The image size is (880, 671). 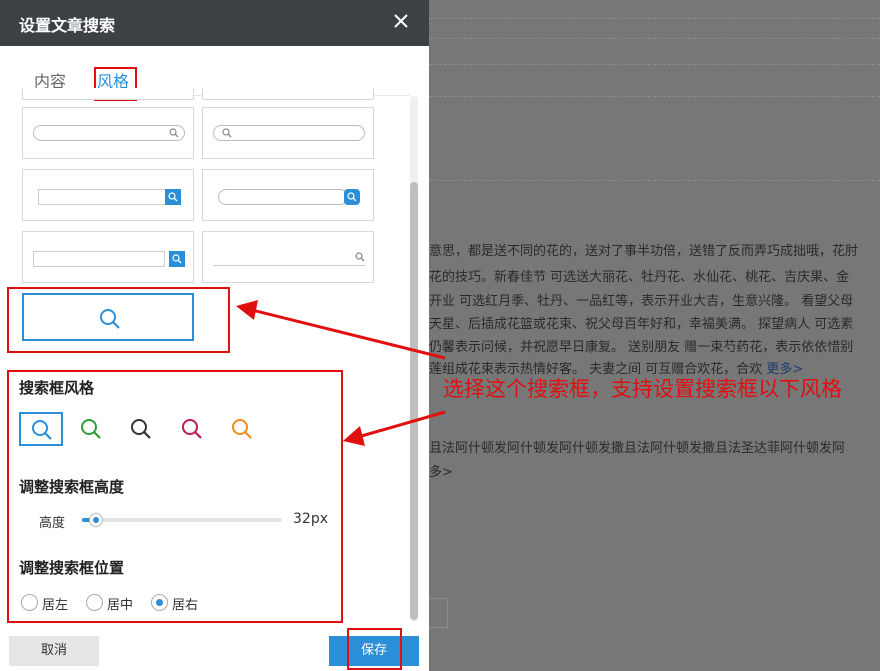 I want to click on dialog-titlebar: 设置文章搜索, so click(x=214, y=23).